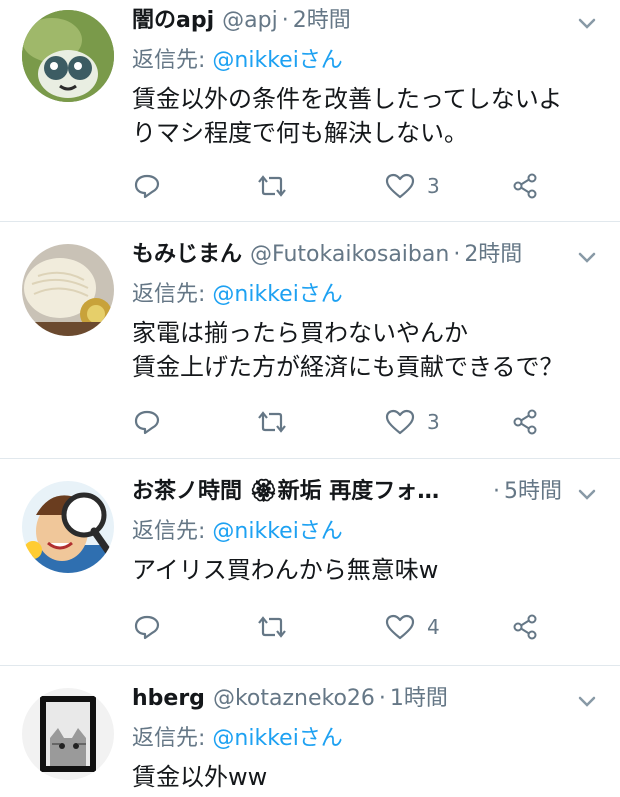 The width and height of the screenshot is (620, 797). What do you see at coordinates (250, 21) in the screenshot?
I see `user-handle: @apj` at bounding box center [250, 21].